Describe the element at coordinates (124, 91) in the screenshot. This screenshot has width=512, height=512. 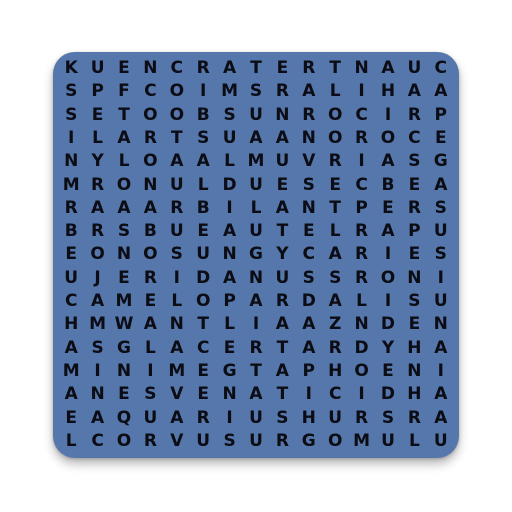
I see `letter-cell: F` at that location.